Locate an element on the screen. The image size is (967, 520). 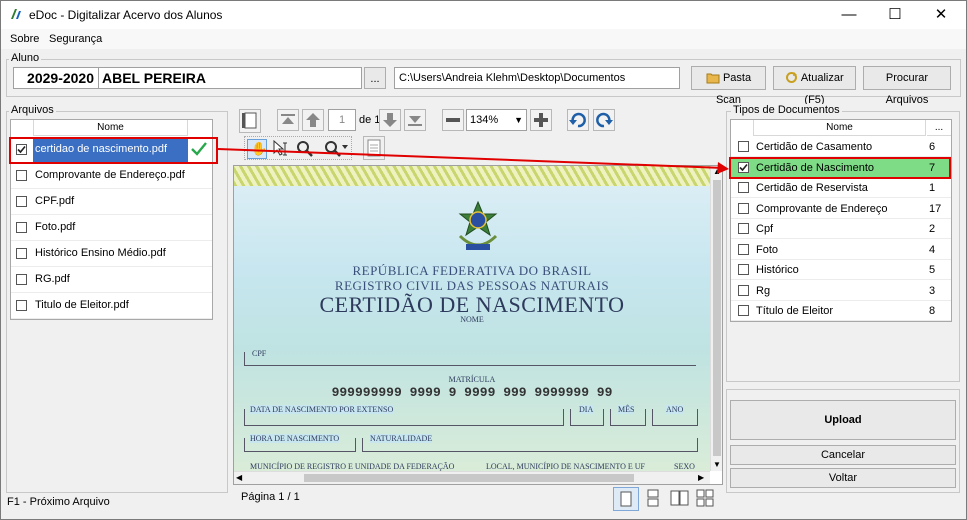
doc-type-row: Título de Eleitor 8 is located at coordinates (841, 311).